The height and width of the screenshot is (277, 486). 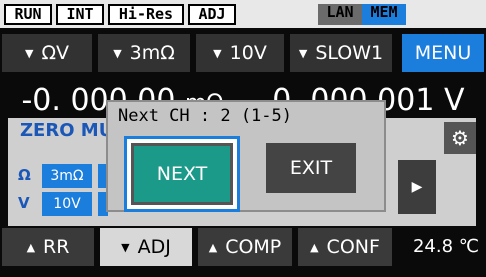 What do you see at coordinates (205, 116) in the screenshot?
I see `dialog-title: Next CH : 2 (1-5)` at bounding box center [205, 116].